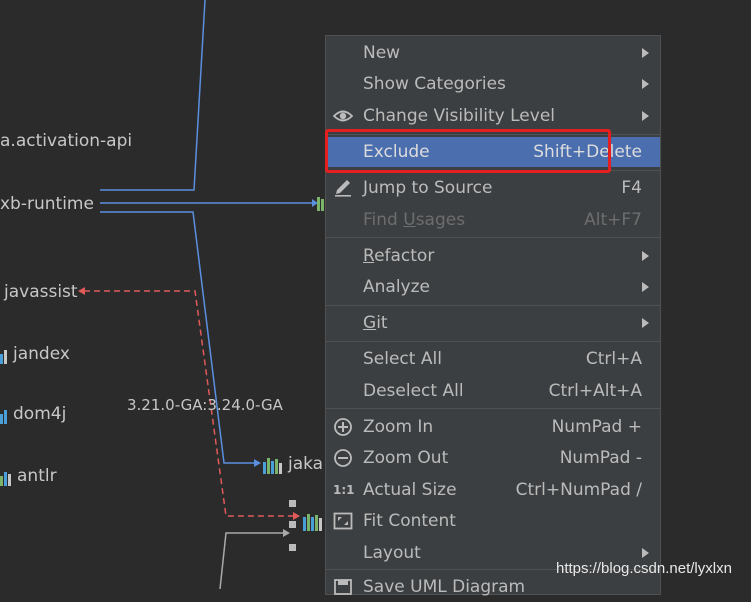 The height and width of the screenshot is (602, 751). Describe the element at coordinates (493, 490) in the screenshot. I see `menu-item-actual-size: 1:1 Actual Size Ctrl+NumPad /` at that location.